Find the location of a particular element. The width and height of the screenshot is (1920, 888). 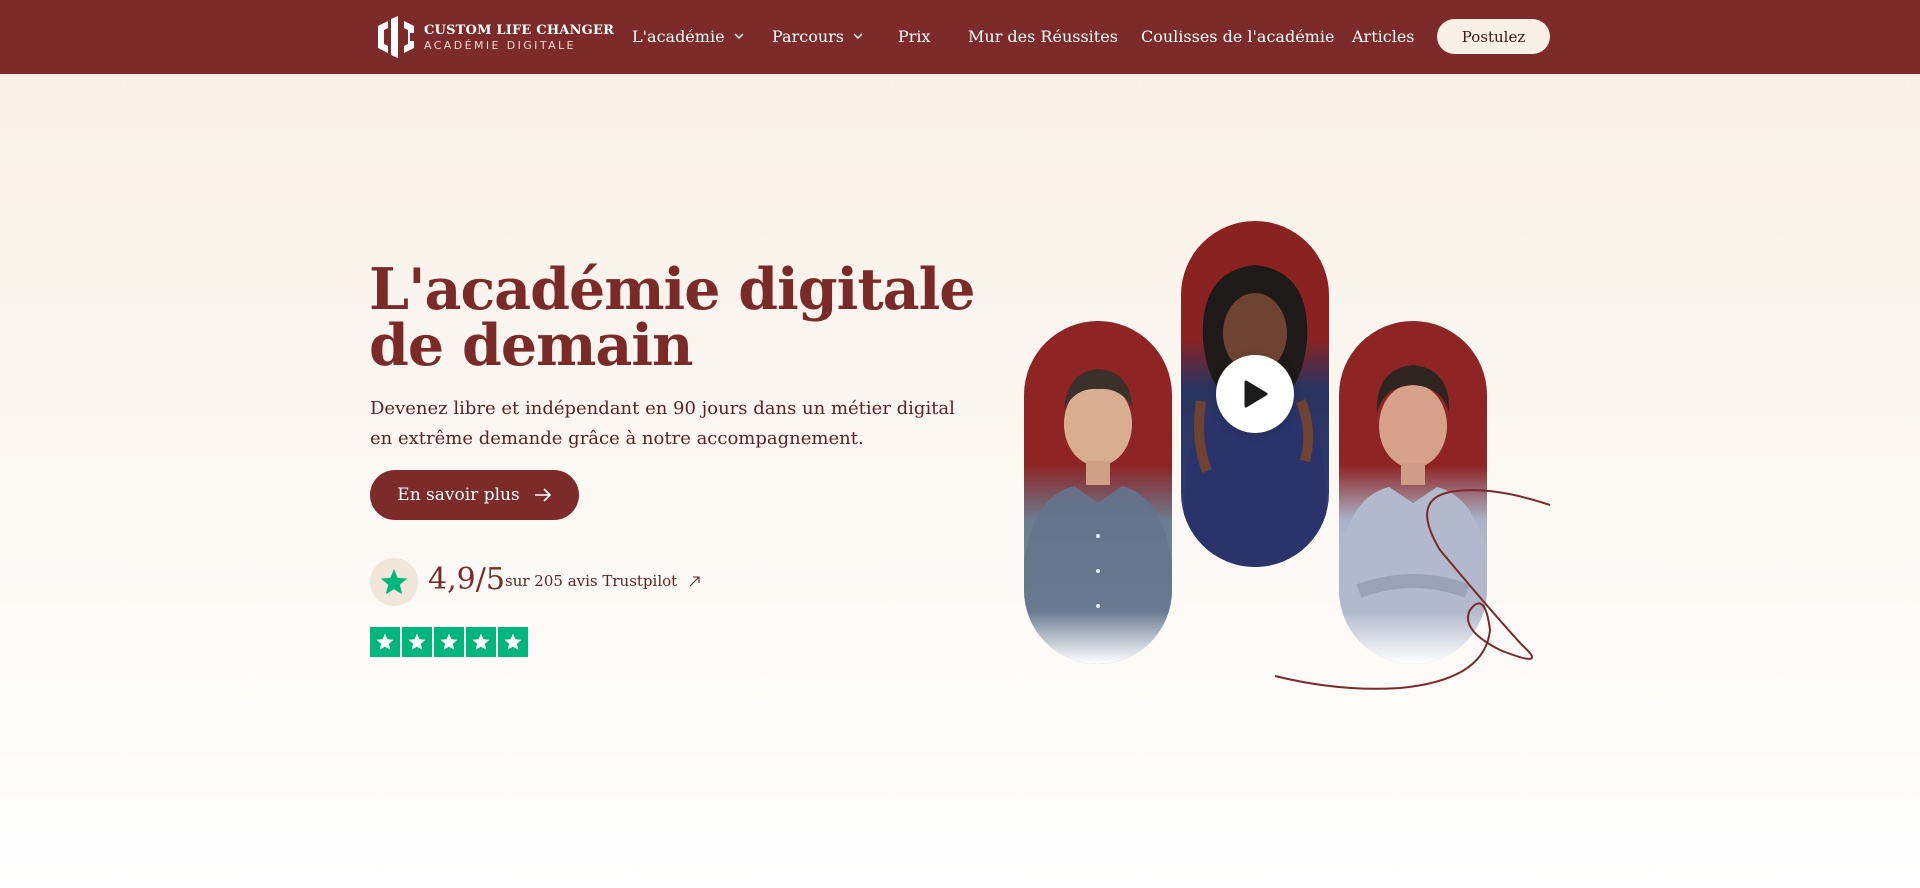

trustpilot-stars is located at coordinates (449, 642).